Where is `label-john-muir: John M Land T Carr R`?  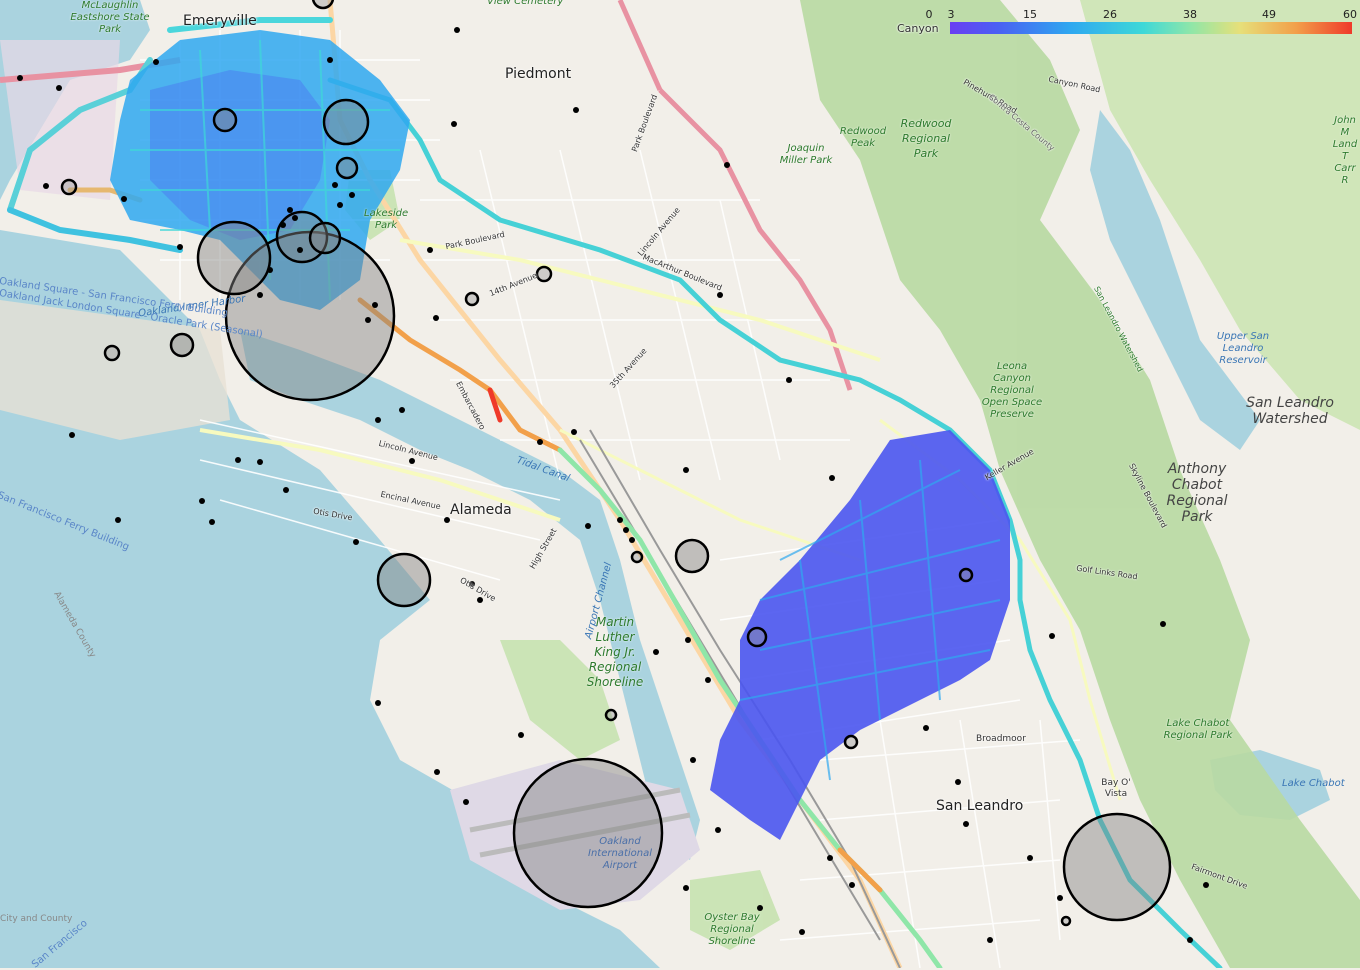 label-john-muir: John M Land T Carr R is located at coordinates (1345, 150).